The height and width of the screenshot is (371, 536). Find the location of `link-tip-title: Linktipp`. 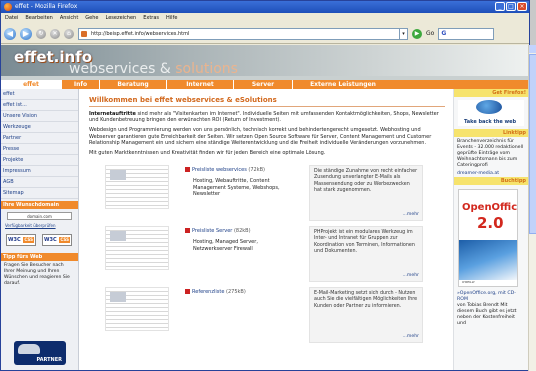

link-tip-title: Linktipp is located at coordinates (491, 133).